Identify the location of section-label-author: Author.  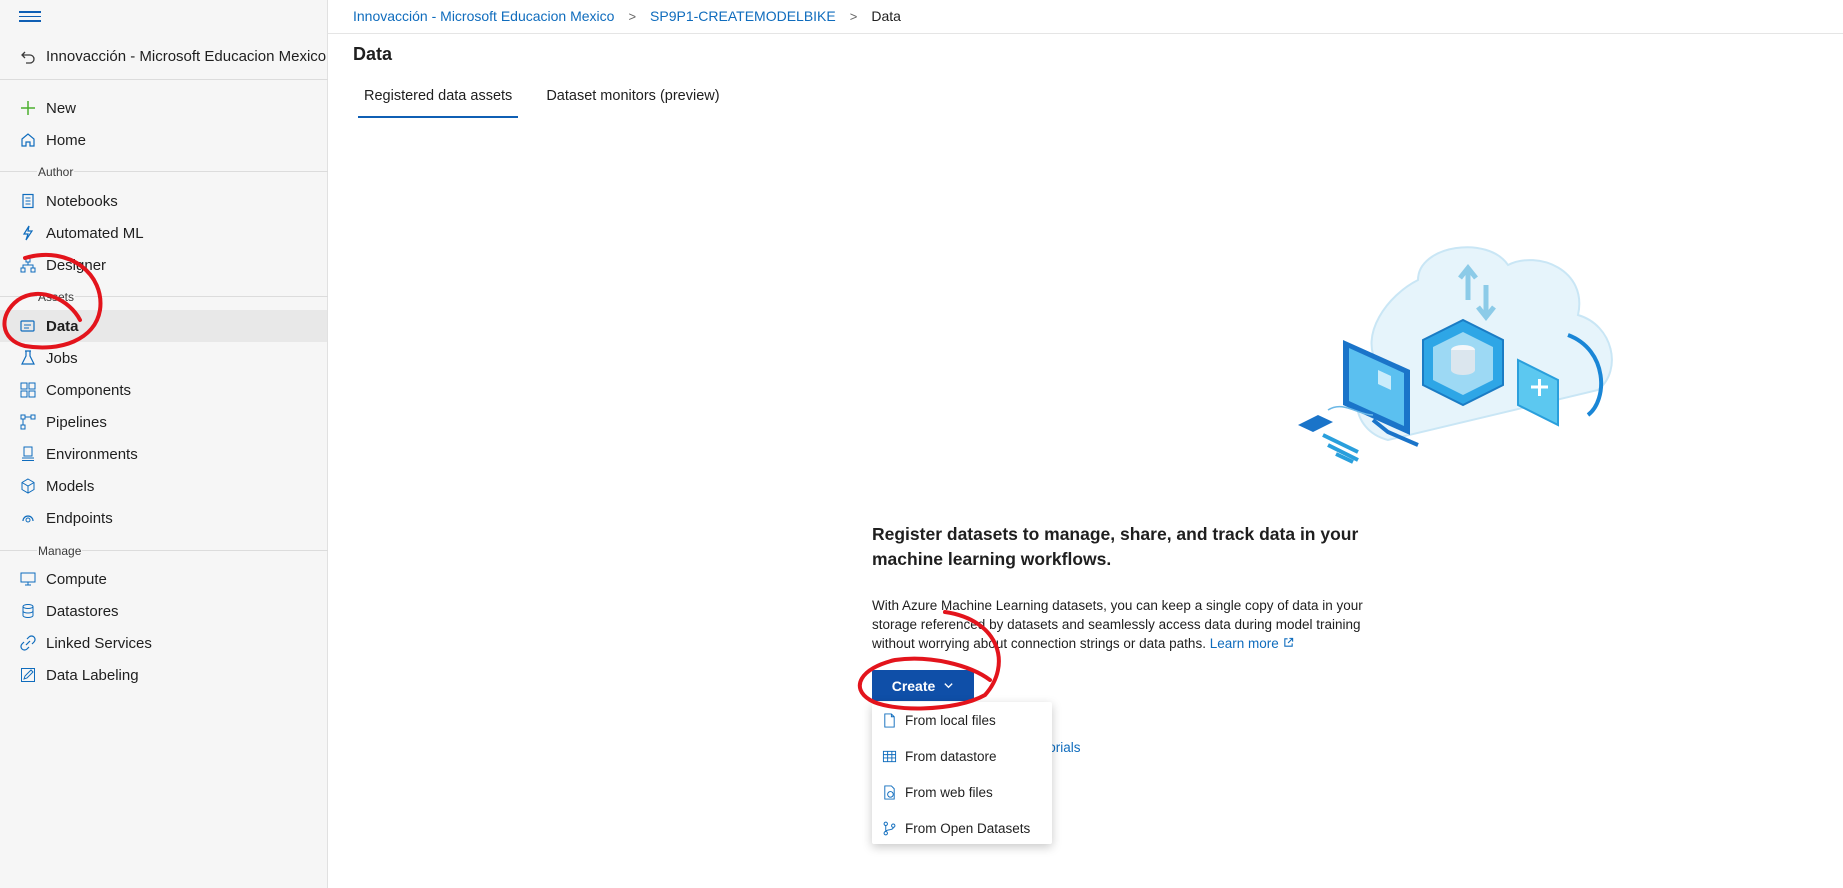
(56, 172).